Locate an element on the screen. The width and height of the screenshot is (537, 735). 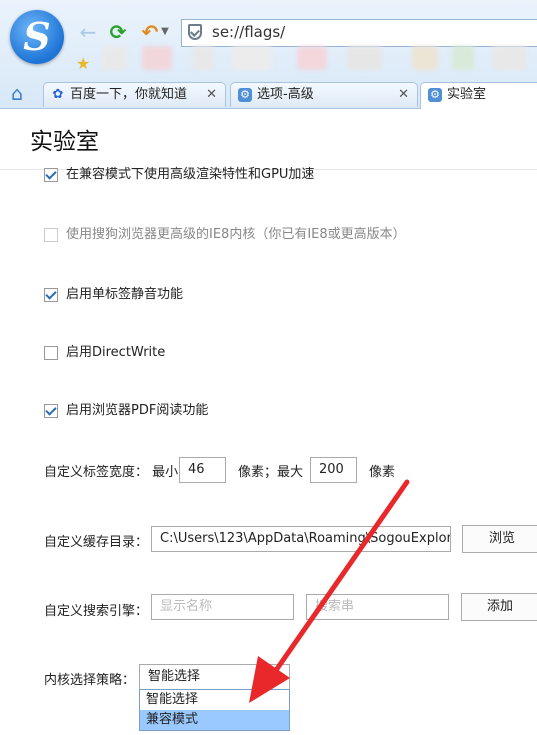
option-label: 启用单标签静音功能 is located at coordinates (125, 294).